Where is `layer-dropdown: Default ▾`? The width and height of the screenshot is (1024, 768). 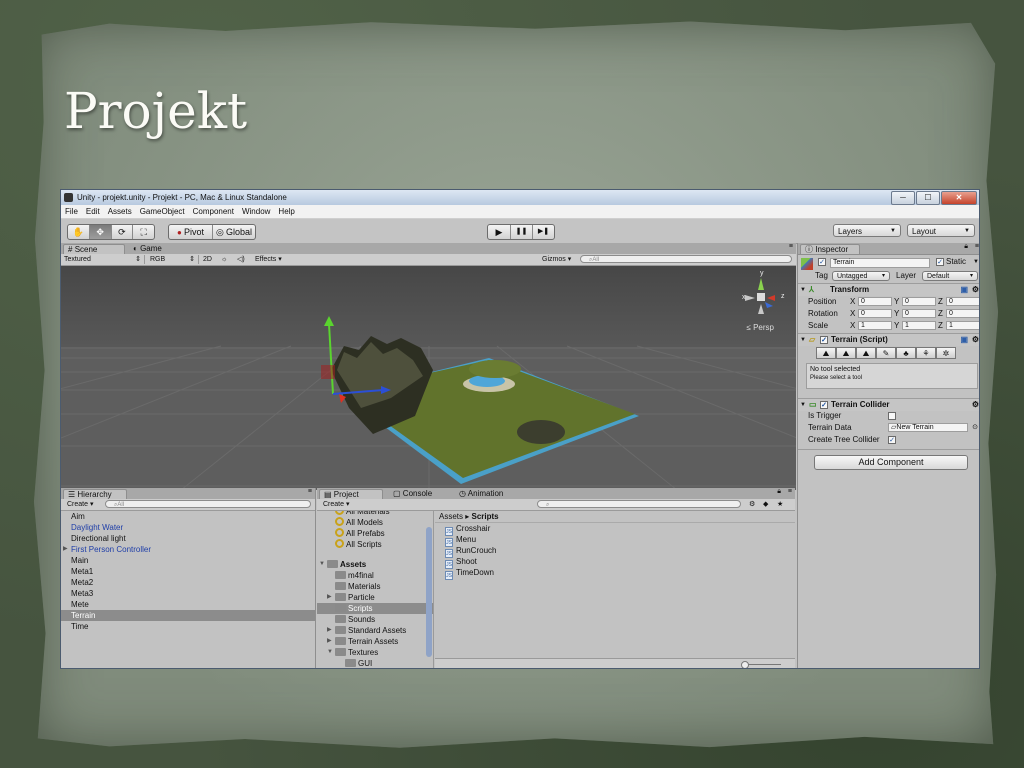
layer-dropdown: Default ▾ is located at coordinates (950, 276).